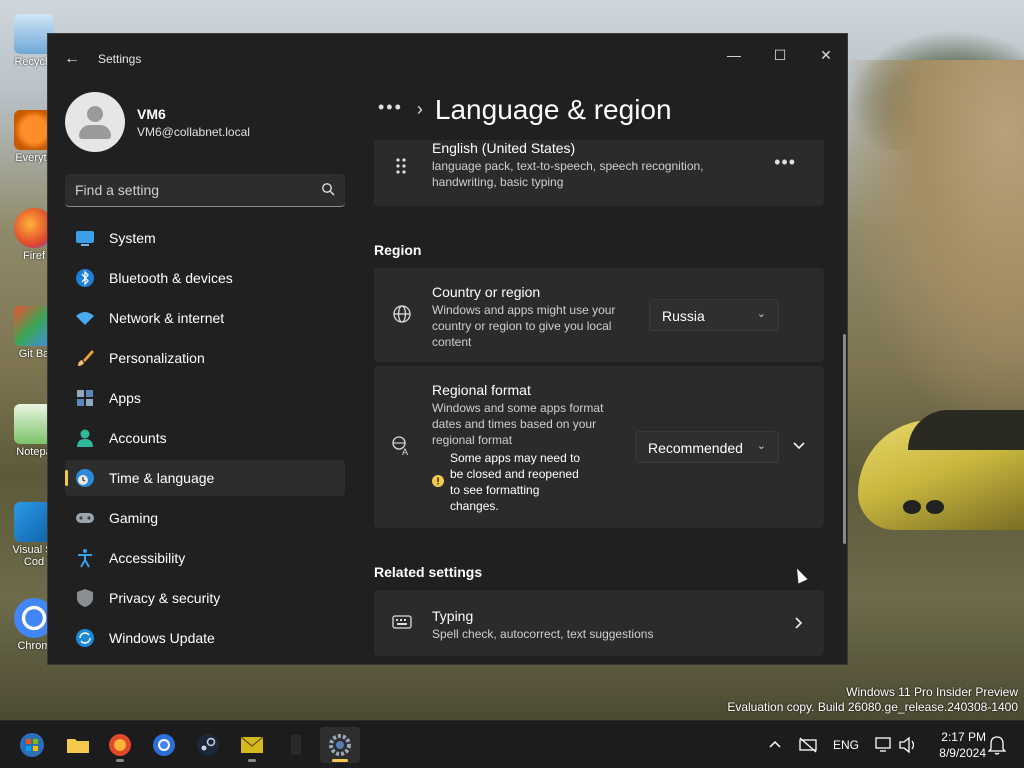  Describe the element at coordinates (522, 326) in the screenshot. I see `country-desc-line-2: country or region to give you local` at that location.